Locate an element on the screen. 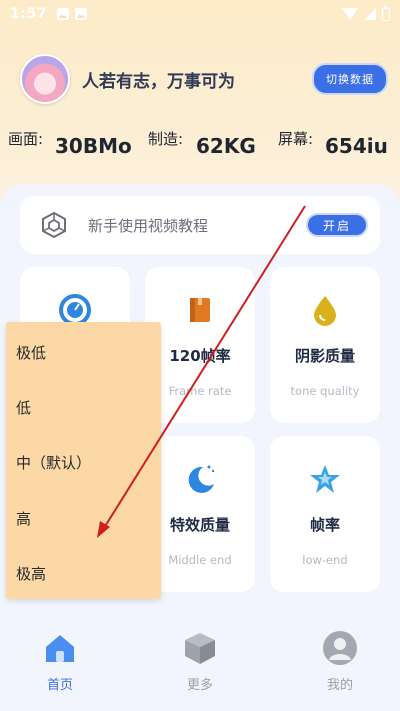 The image size is (400, 711). tutorial-bar: 新手使用视频教程 开启 is located at coordinates (200, 225).